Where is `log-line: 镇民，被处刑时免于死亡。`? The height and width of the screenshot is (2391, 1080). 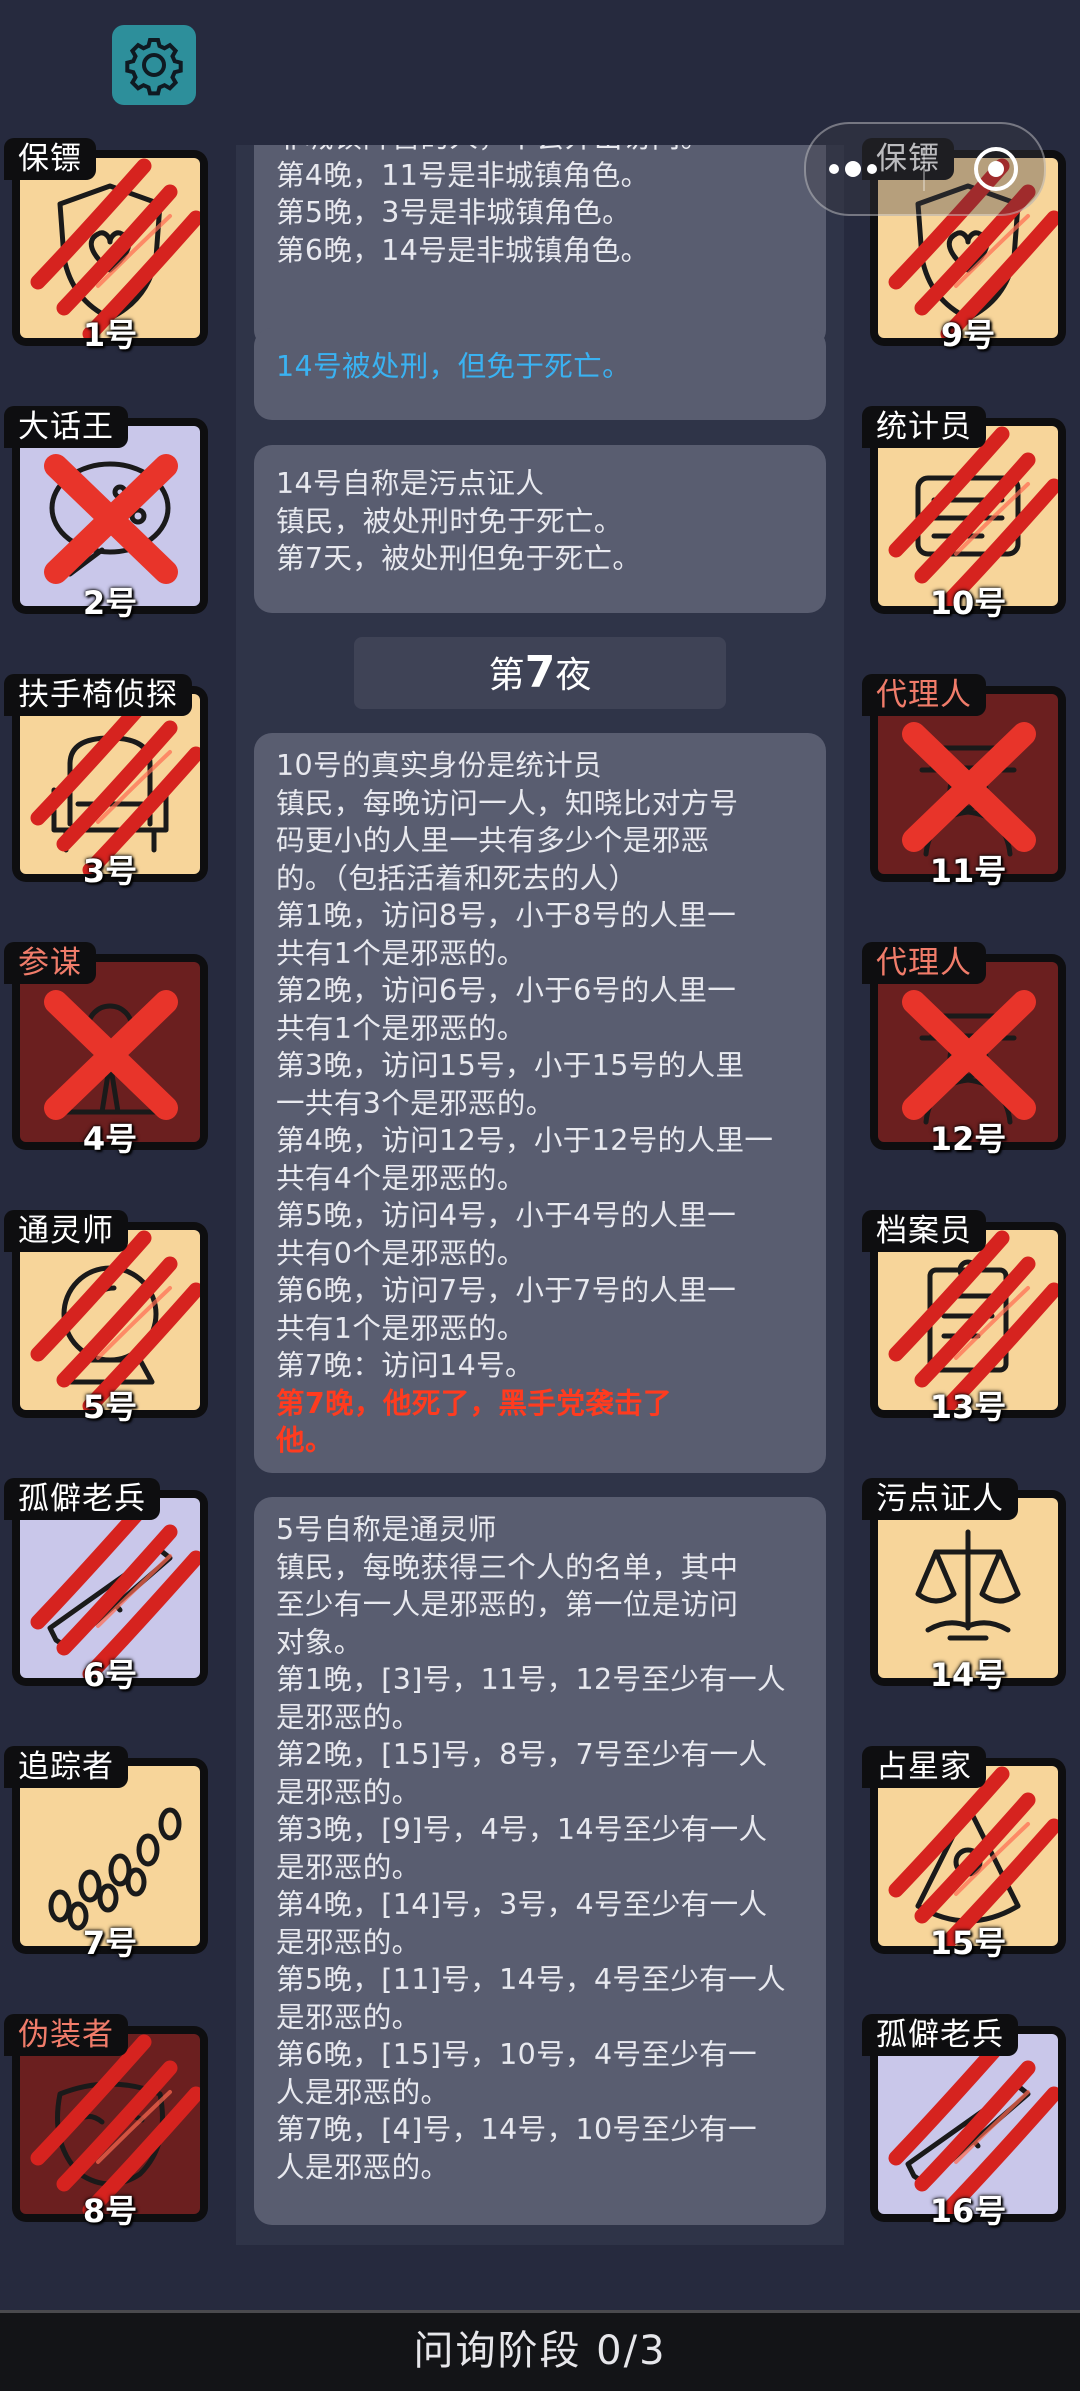 log-line: 镇民，被处刑时免于死亡。 is located at coordinates (449, 521).